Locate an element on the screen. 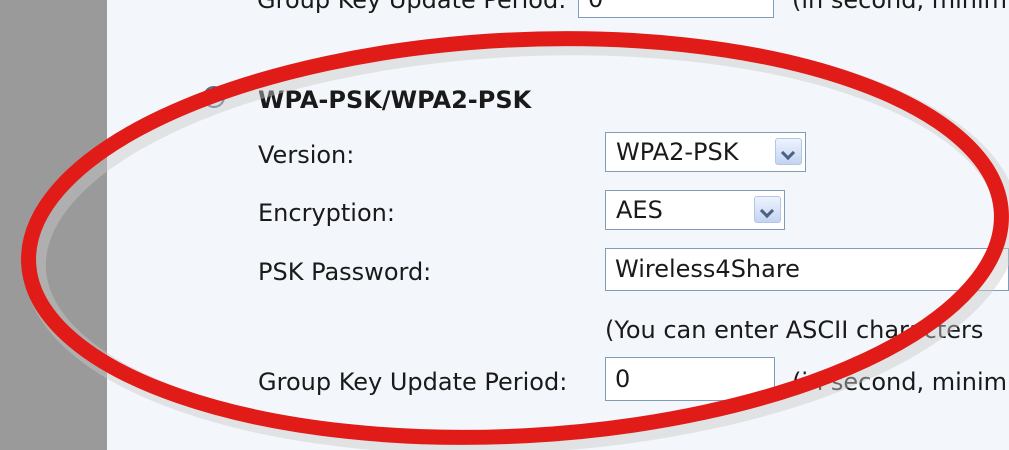 The height and width of the screenshot is (450, 1009). group-key-input: 0 is located at coordinates (690, 379).